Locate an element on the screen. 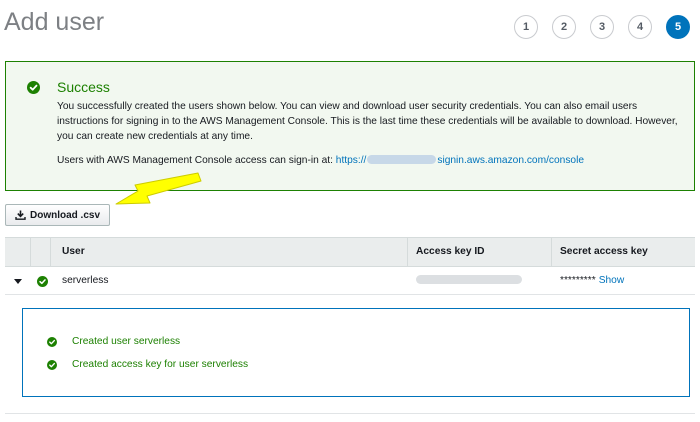  divider is located at coordinates (350, 413).